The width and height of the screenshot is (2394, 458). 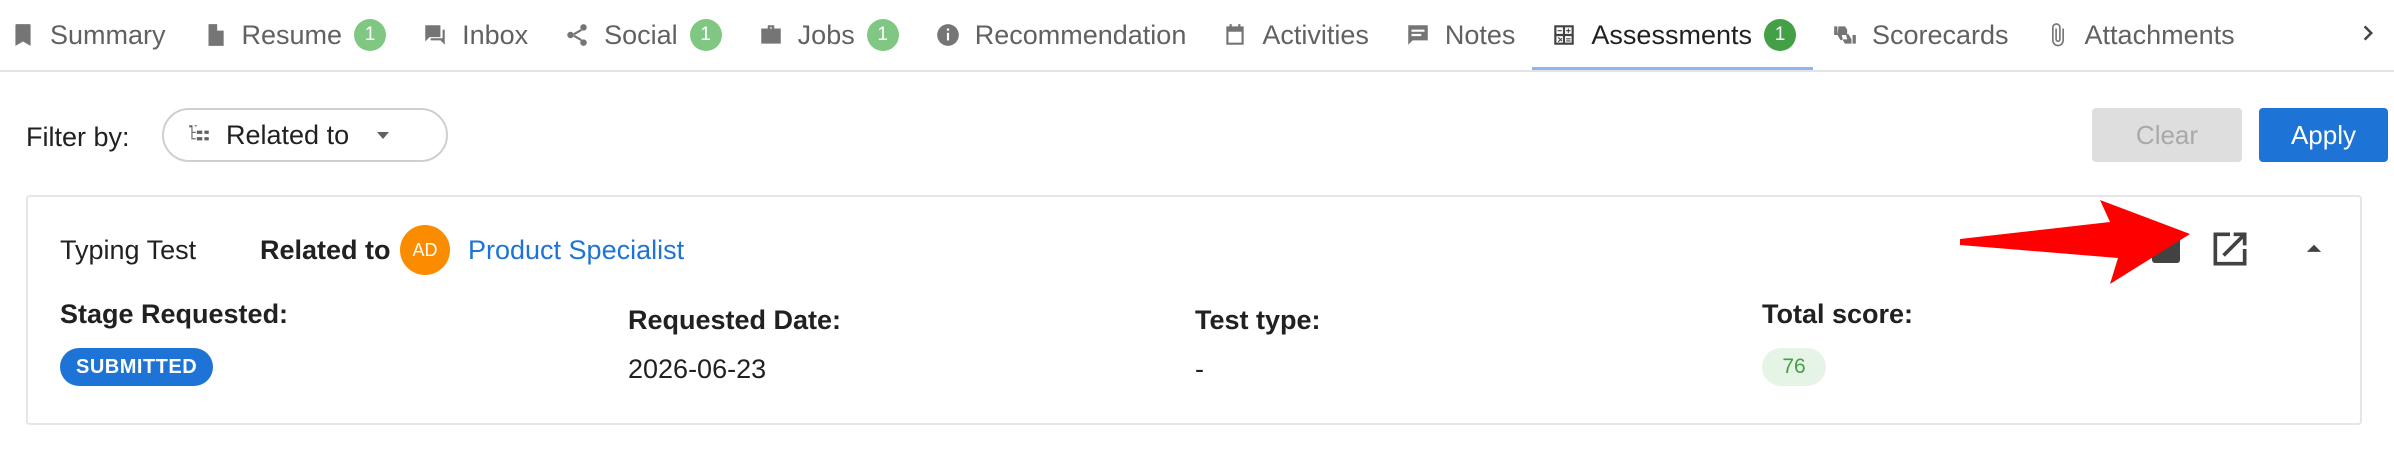 I want to click on chevron-right-icon, so click(x=2368, y=35).